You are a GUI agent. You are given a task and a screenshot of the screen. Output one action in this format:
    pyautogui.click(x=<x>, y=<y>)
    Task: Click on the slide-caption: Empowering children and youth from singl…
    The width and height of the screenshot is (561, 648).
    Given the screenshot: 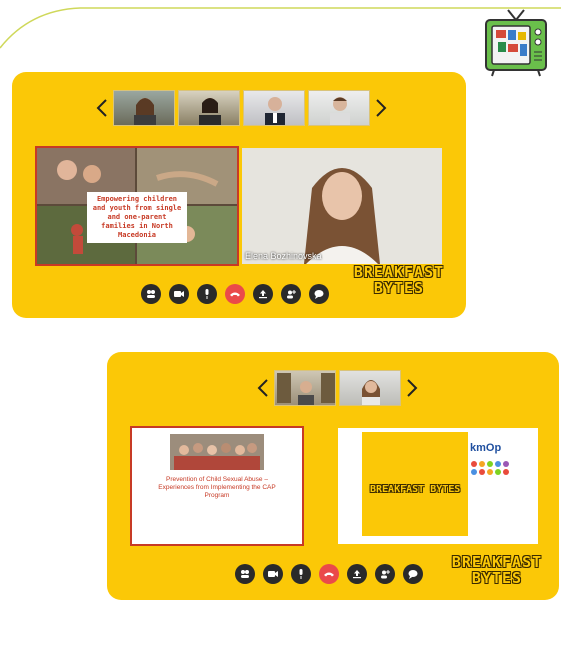 What is the action you would take?
    pyautogui.click(x=137, y=217)
    